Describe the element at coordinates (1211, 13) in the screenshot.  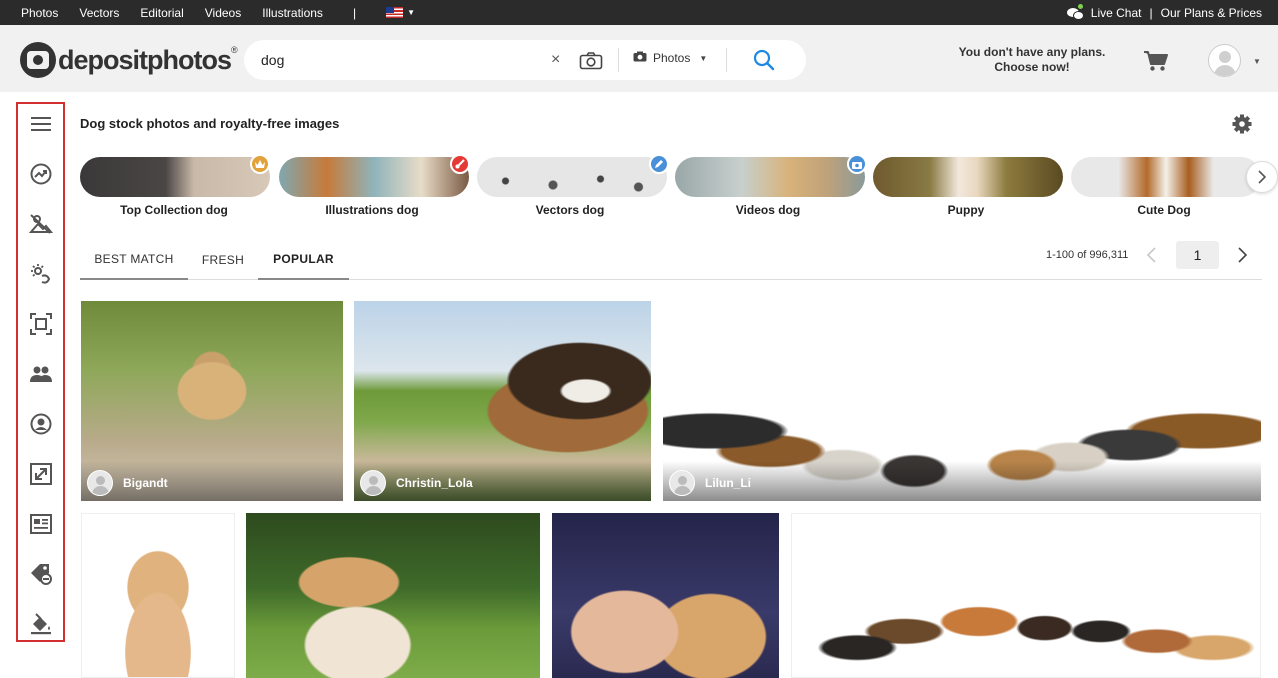
I see `plans-prices-link: Our Plans & Prices` at that location.